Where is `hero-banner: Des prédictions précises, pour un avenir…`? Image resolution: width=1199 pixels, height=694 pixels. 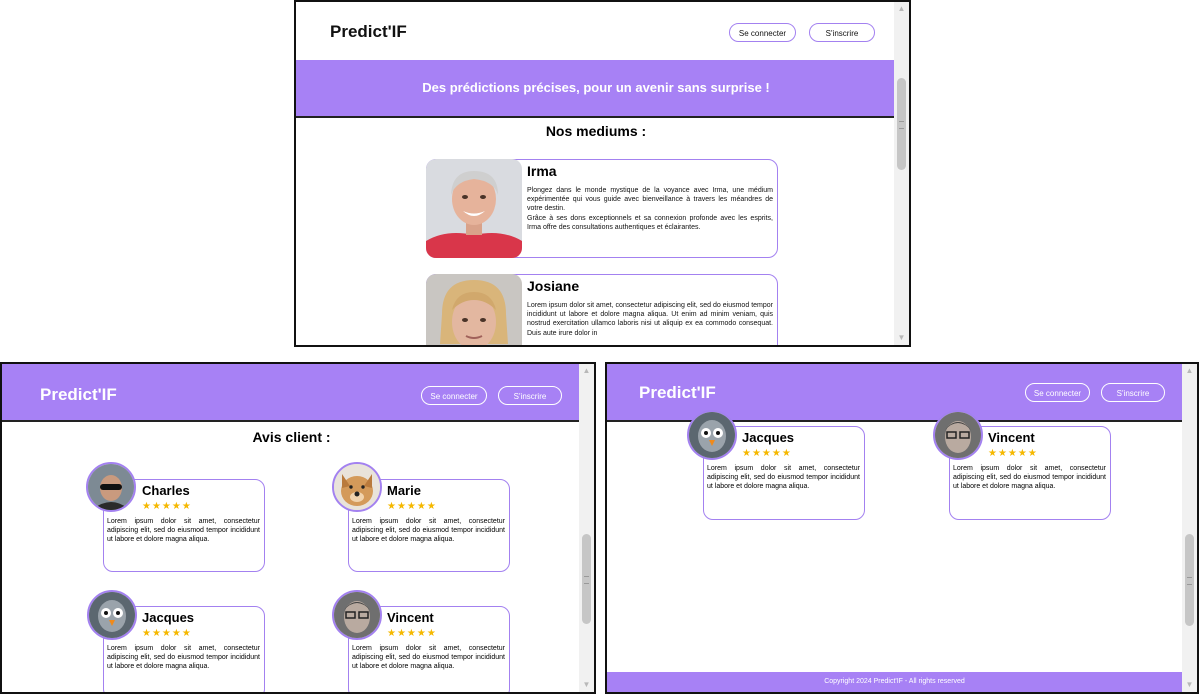 hero-banner: Des prédictions précises, pour un avenir… is located at coordinates (596, 89).